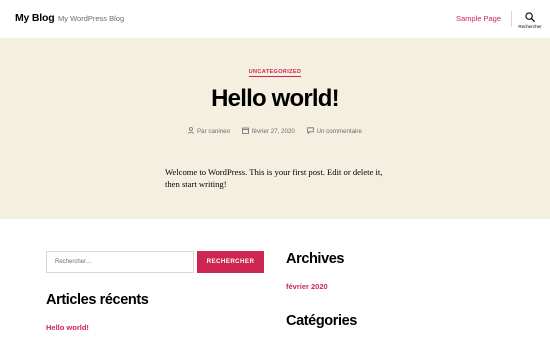  I want to click on post-comments-label: Un commentaire, so click(339, 131).